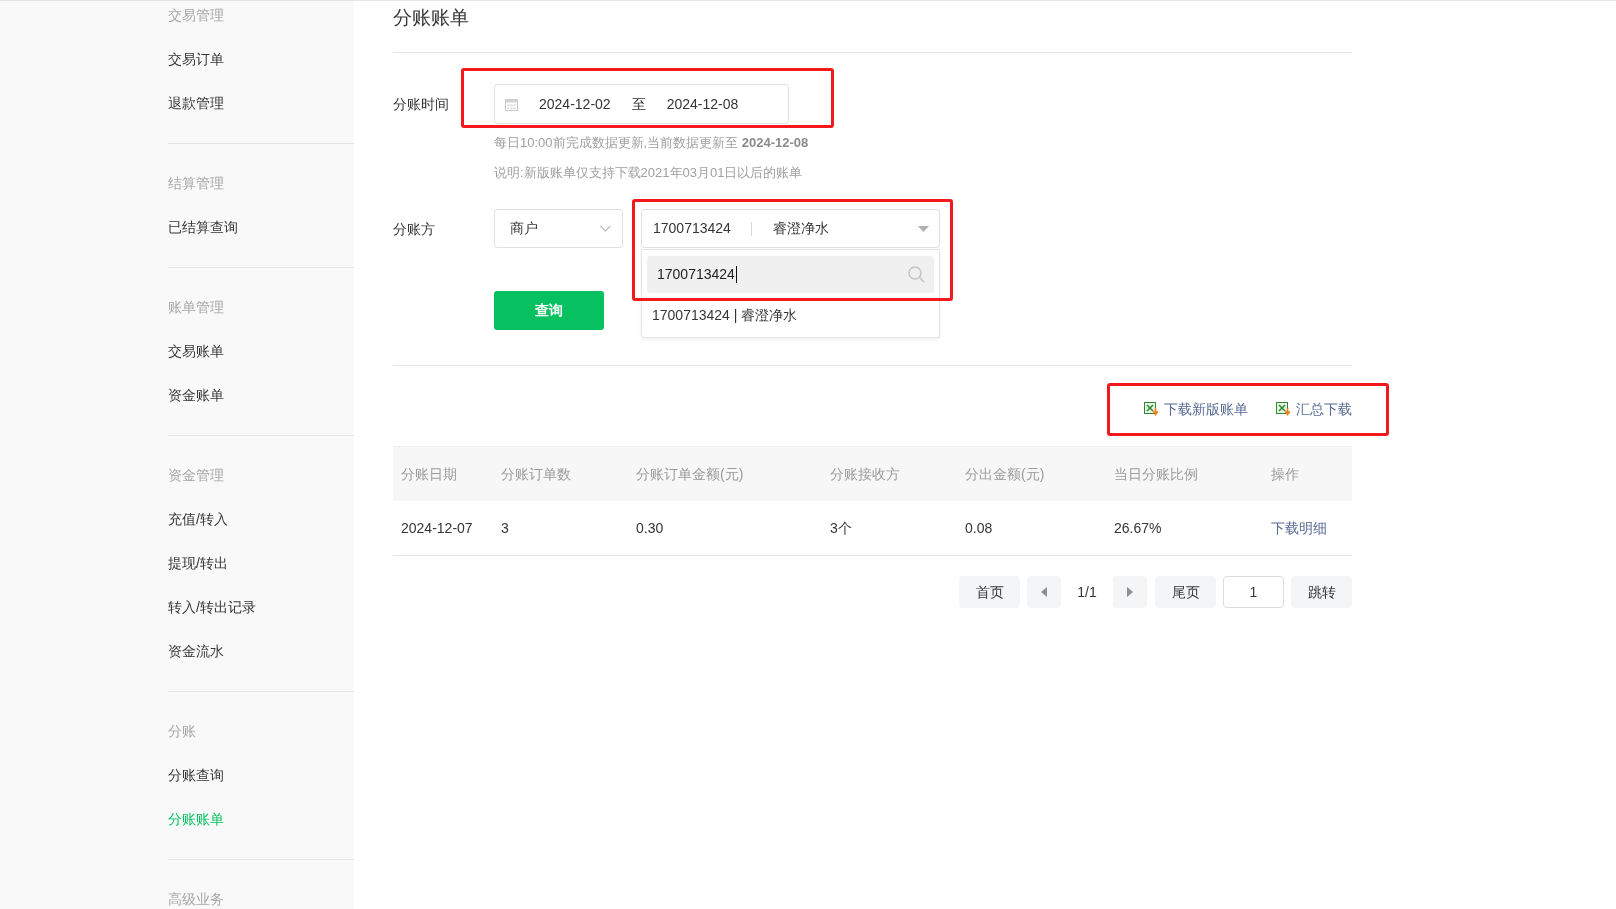  What do you see at coordinates (923, 228) in the screenshot?
I see `caret-down-icon` at bounding box center [923, 228].